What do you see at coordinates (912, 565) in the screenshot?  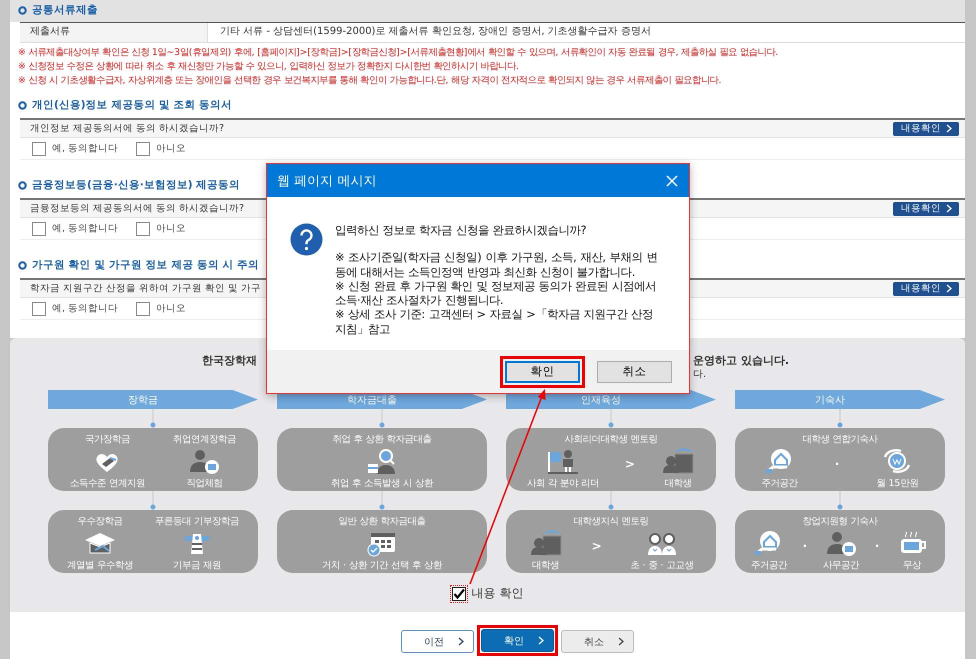 I see `item-caption: 무상` at bounding box center [912, 565].